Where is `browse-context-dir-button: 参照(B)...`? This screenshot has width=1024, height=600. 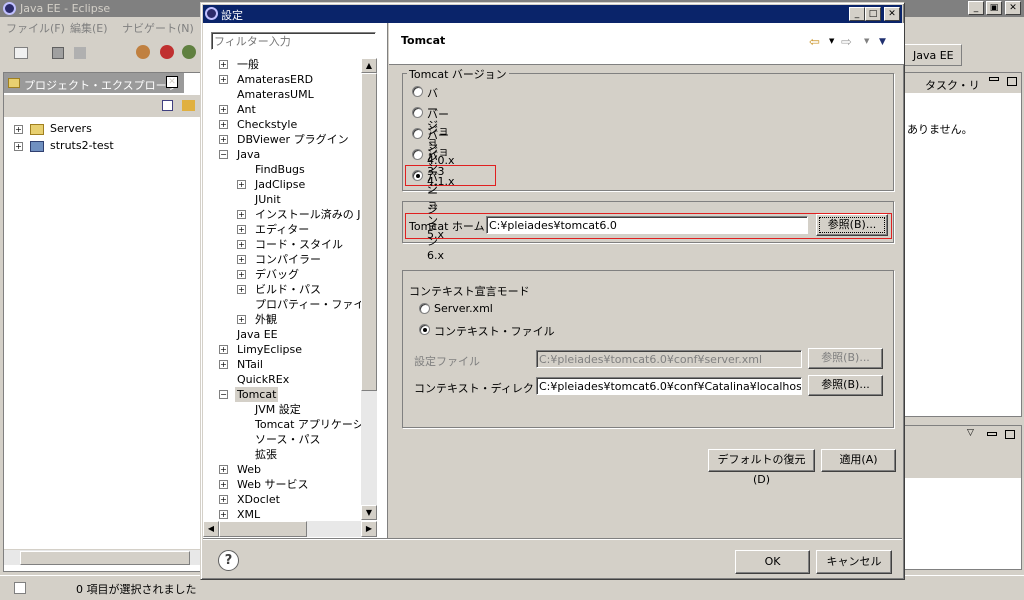
browse-context-dir-button: 参照(B)... is located at coordinates (845, 385).